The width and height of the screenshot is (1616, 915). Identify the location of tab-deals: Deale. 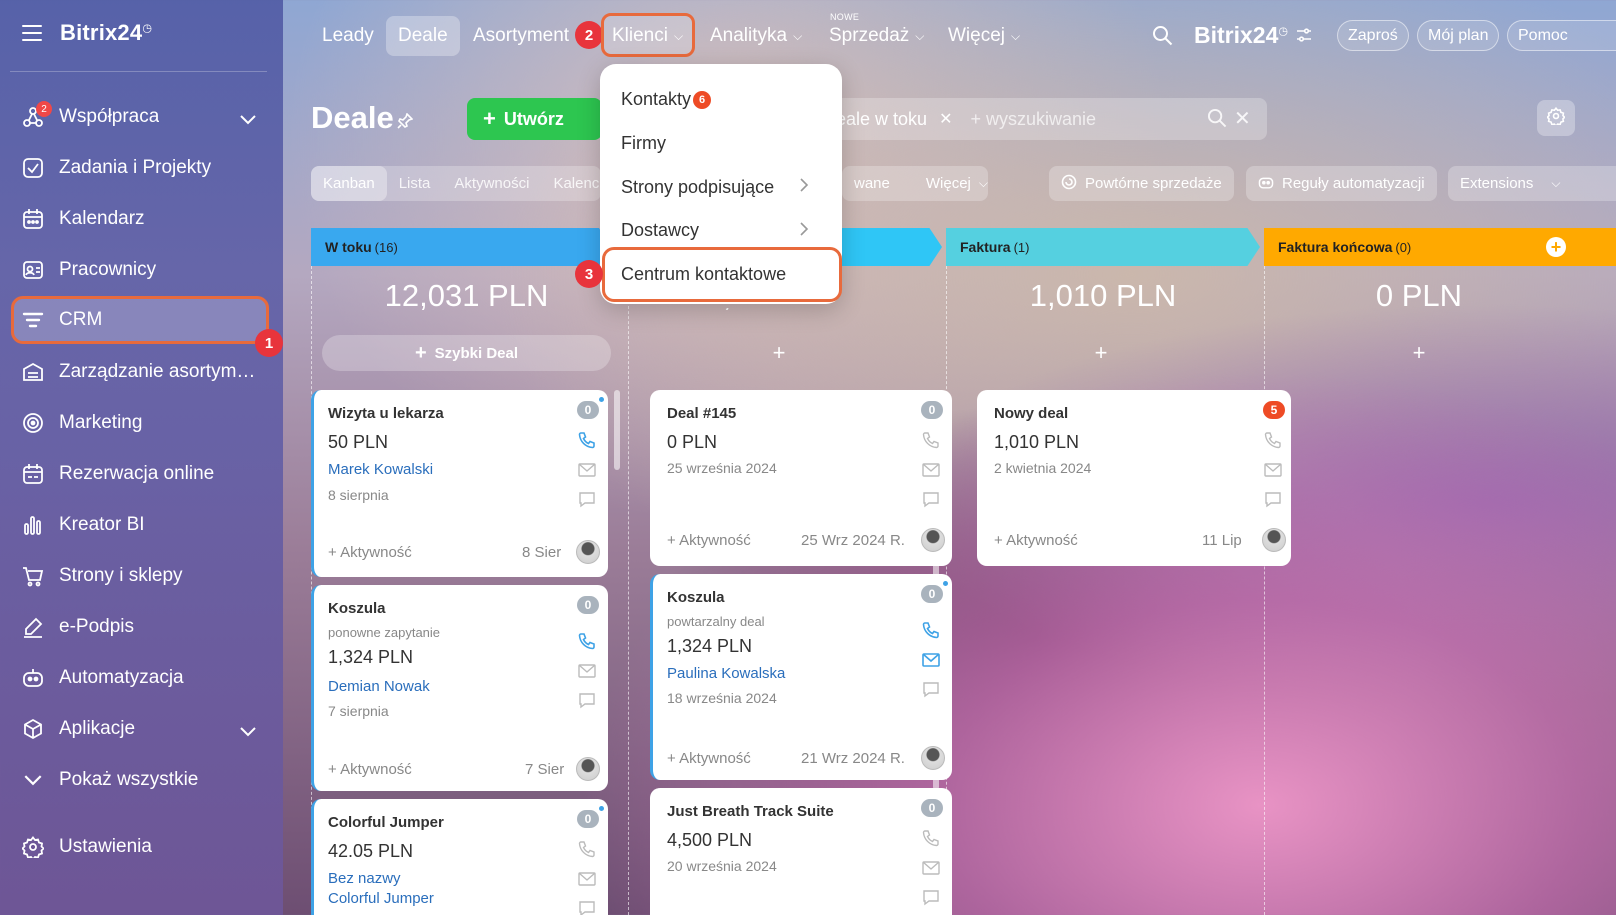
(423, 36).